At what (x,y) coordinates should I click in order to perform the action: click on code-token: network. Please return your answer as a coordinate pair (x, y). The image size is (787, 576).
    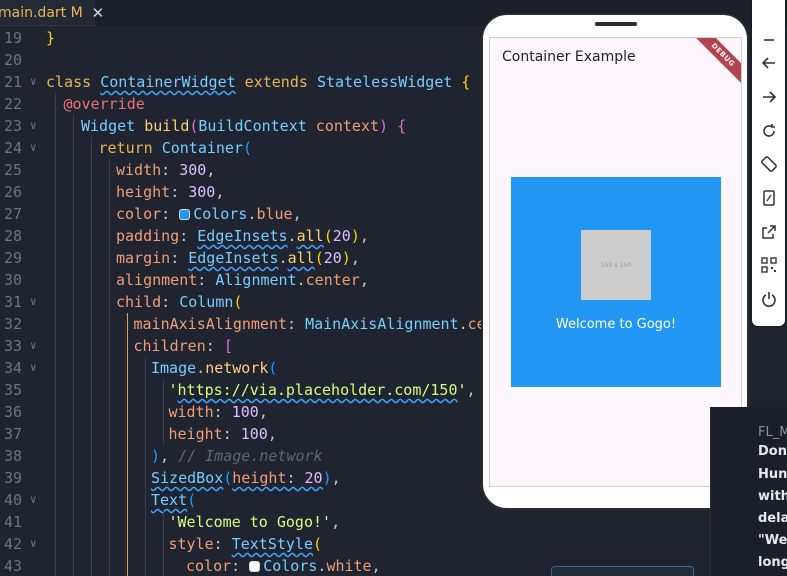
    Looking at the image, I should click on (237, 368).